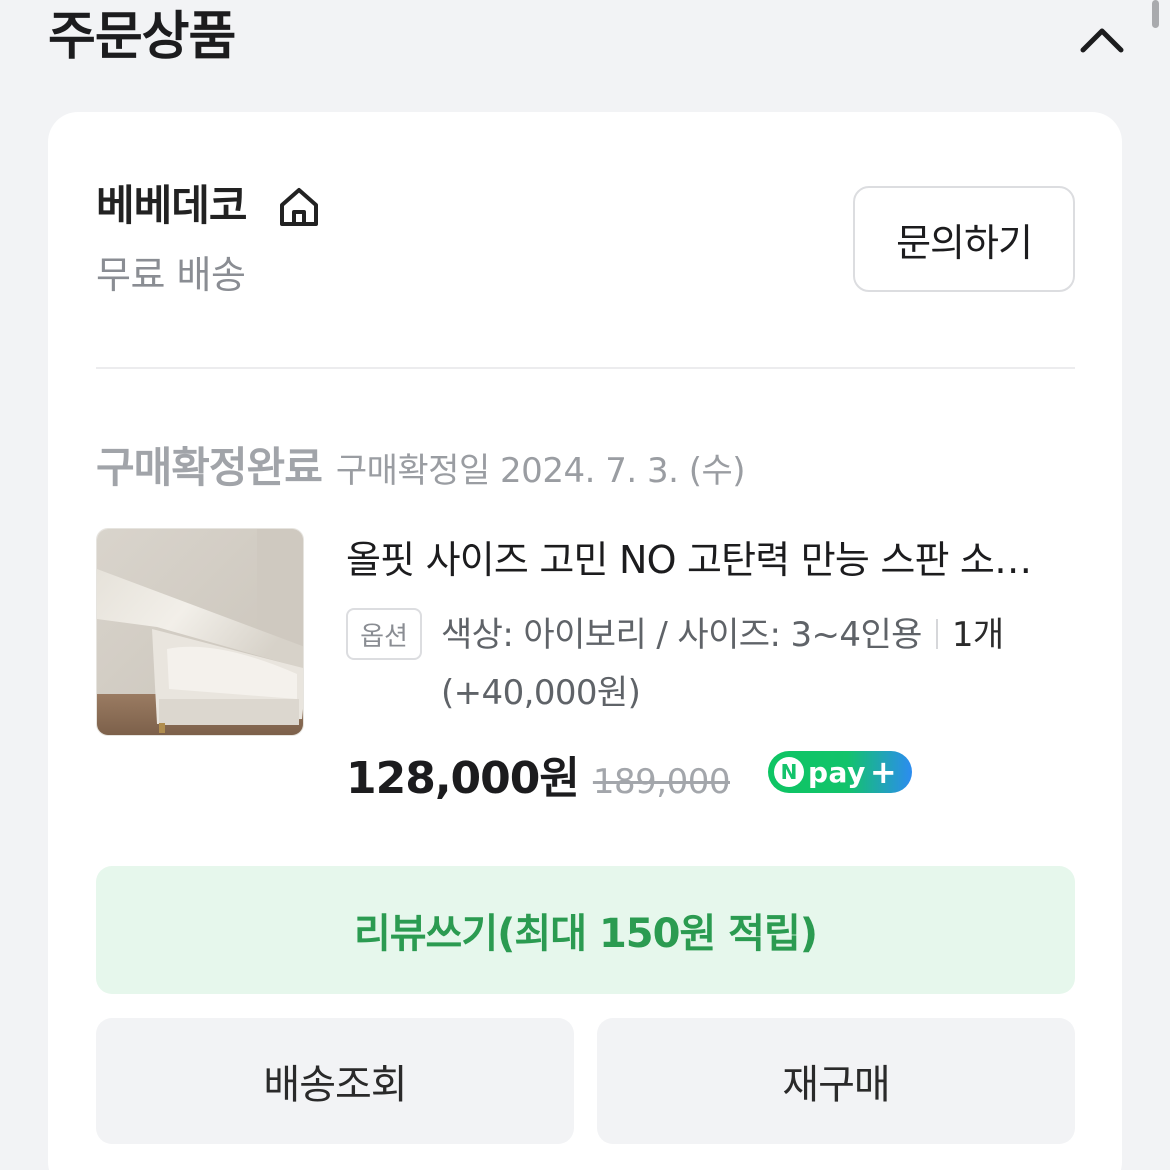  I want to click on seller-name: 베베데코, so click(172, 206).